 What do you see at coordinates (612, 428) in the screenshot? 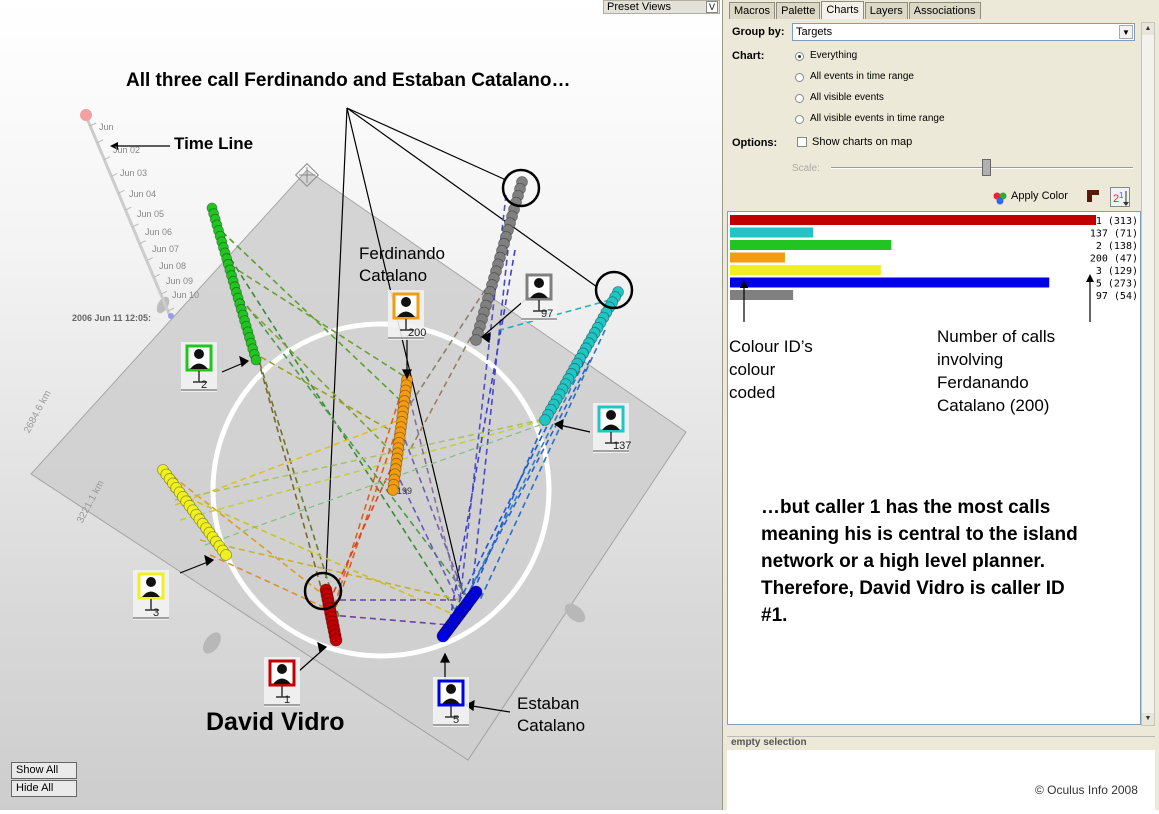
I see `person-node-137: 137` at bounding box center [612, 428].